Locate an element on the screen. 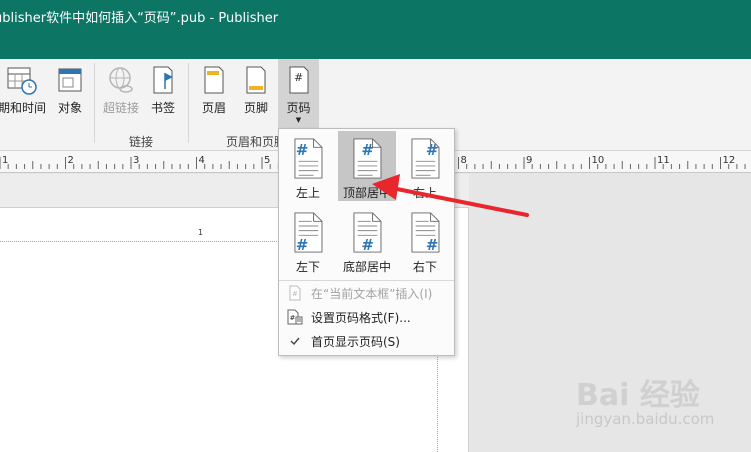 The image size is (751, 452). watermark-text: Bai 经验 is located at coordinates (638, 395).